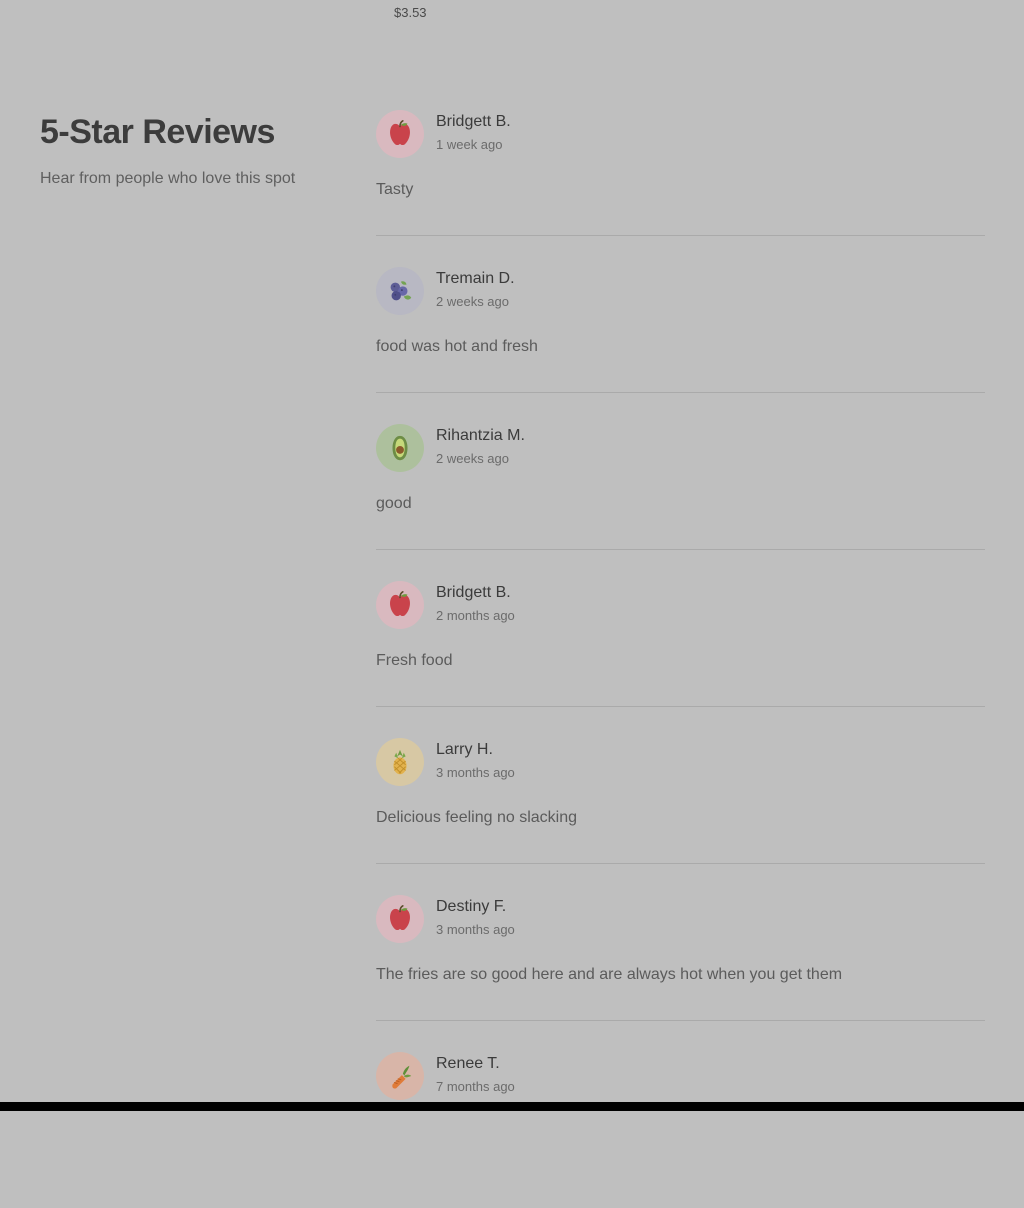  What do you see at coordinates (680, 1114) in the screenshot?
I see `review-card: Renee T. 7 months ago` at bounding box center [680, 1114].